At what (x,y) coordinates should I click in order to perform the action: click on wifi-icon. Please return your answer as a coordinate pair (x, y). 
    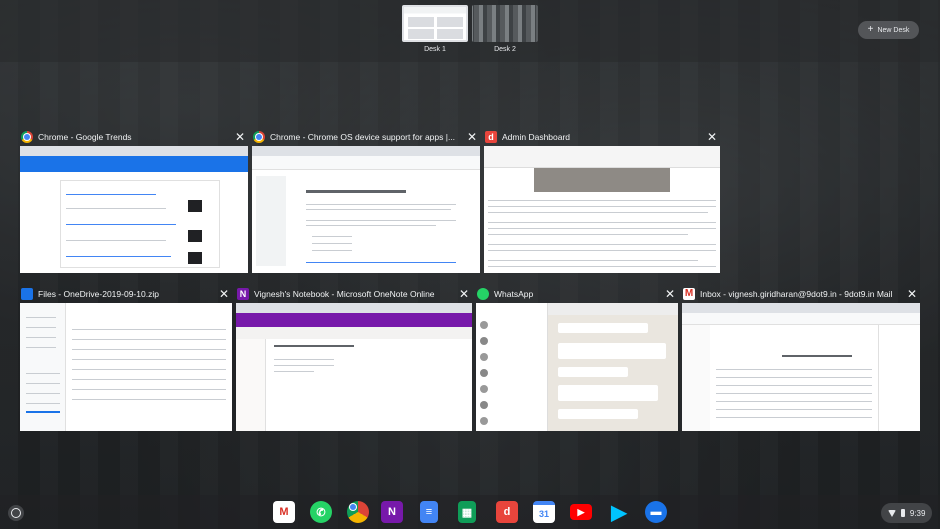
    Looking at the image, I should click on (891, 513).